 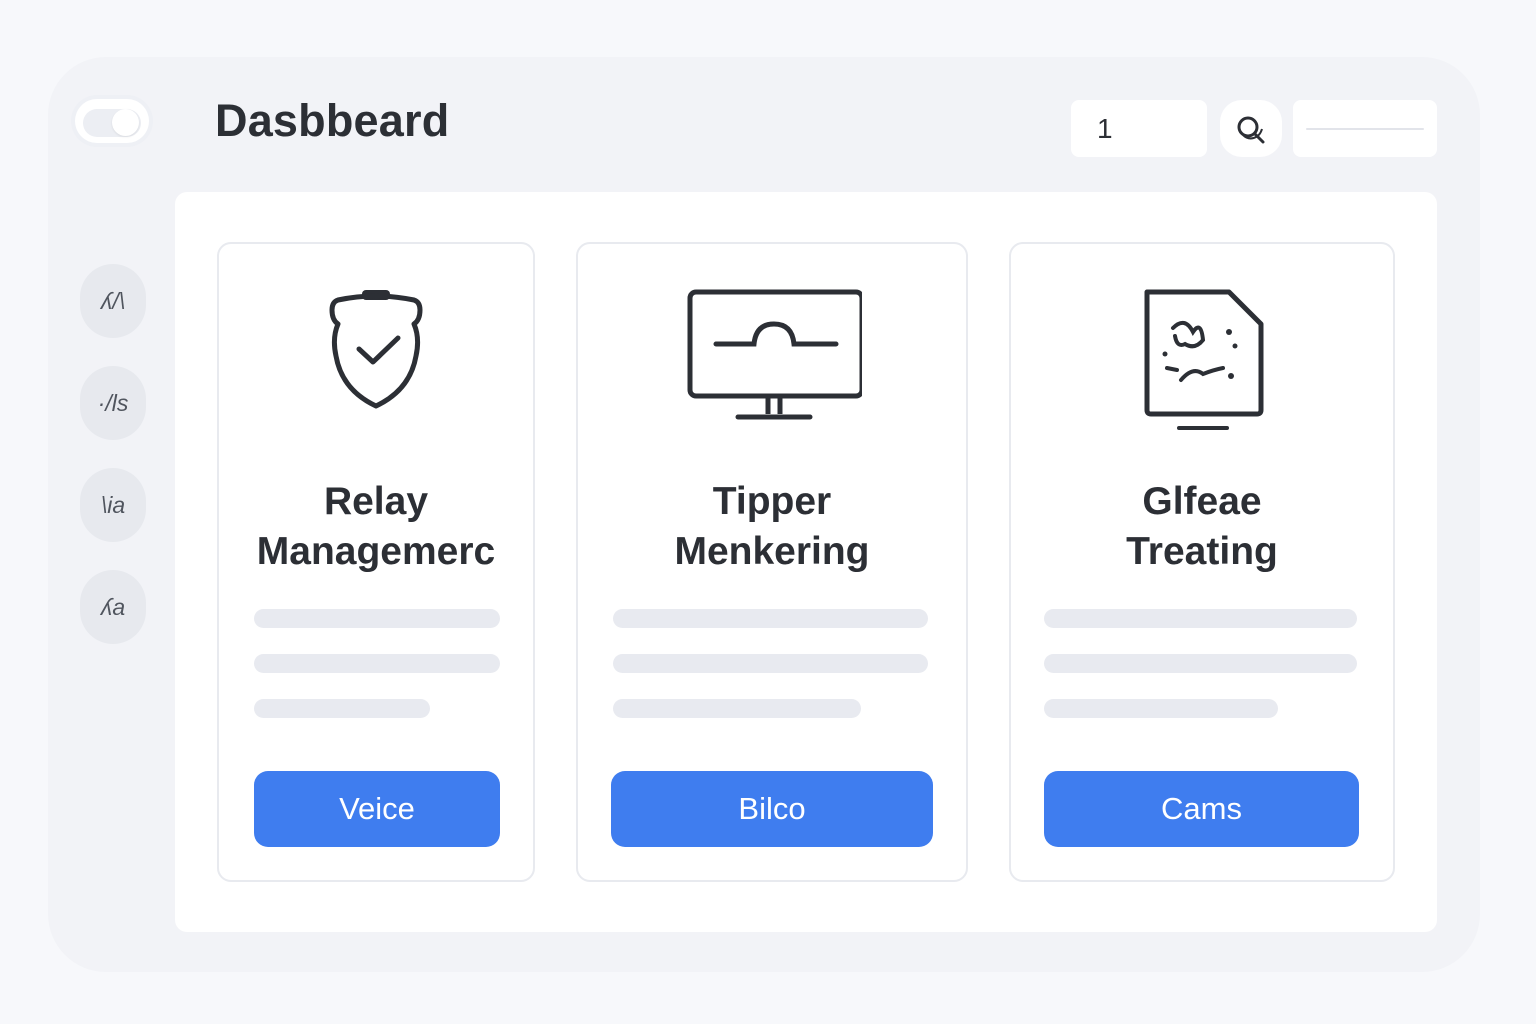 I want to click on sidebar-item-code: ʎ/\, so click(x=113, y=301).